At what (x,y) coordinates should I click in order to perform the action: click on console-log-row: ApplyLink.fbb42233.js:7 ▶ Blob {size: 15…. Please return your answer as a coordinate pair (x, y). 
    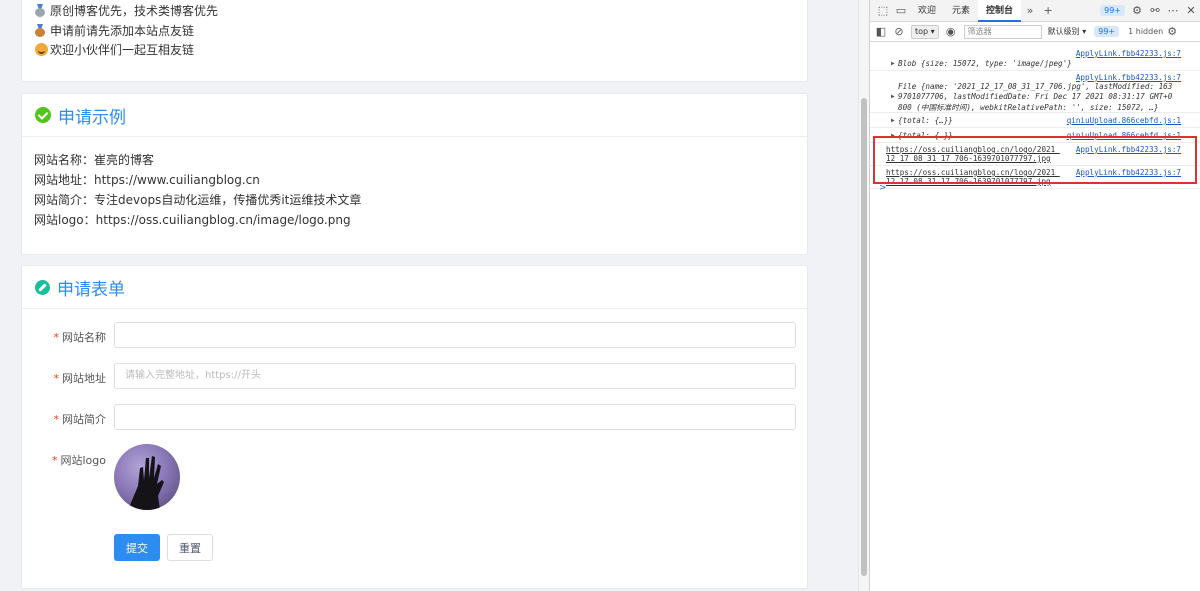
    Looking at the image, I should click on (1035, 58).